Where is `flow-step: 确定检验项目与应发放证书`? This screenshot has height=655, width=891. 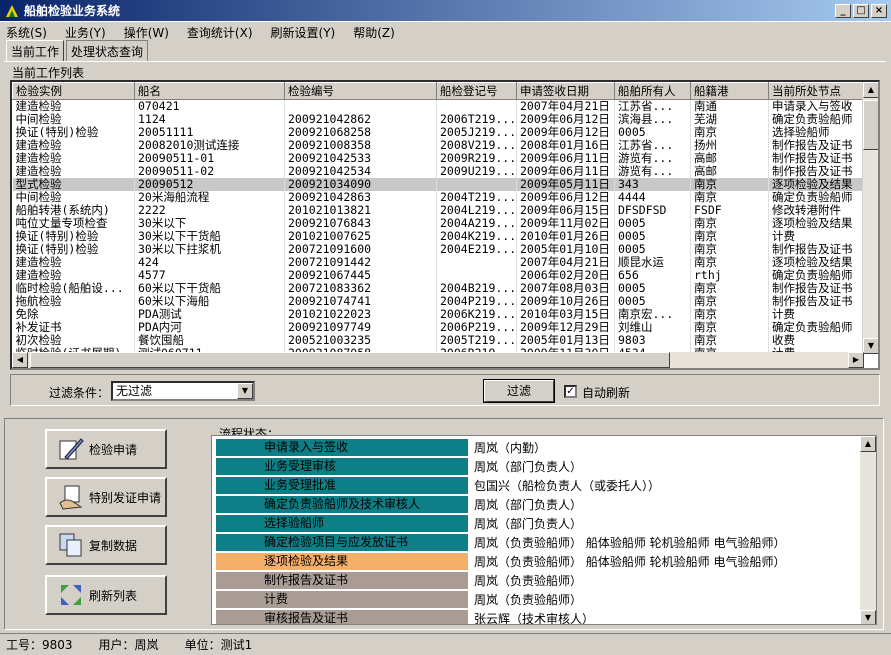 flow-step: 确定检验项目与应发放证书 is located at coordinates (342, 542).